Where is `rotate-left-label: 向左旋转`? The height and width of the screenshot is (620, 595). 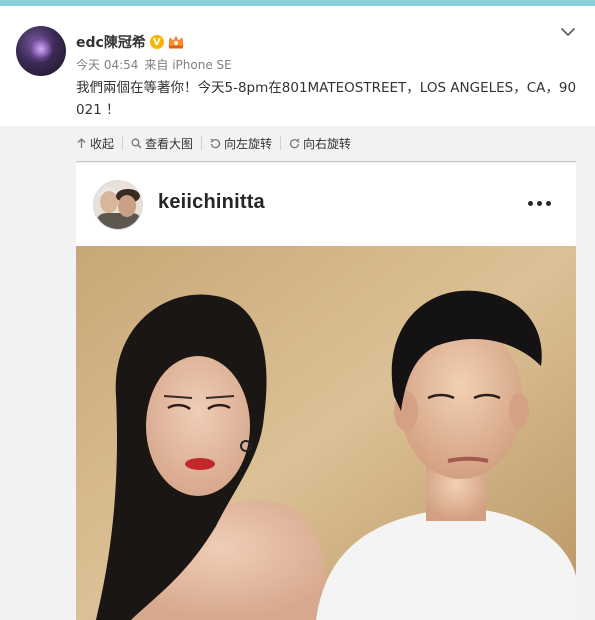 rotate-left-label: 向左旋转 is located at coordinates (248, 143).